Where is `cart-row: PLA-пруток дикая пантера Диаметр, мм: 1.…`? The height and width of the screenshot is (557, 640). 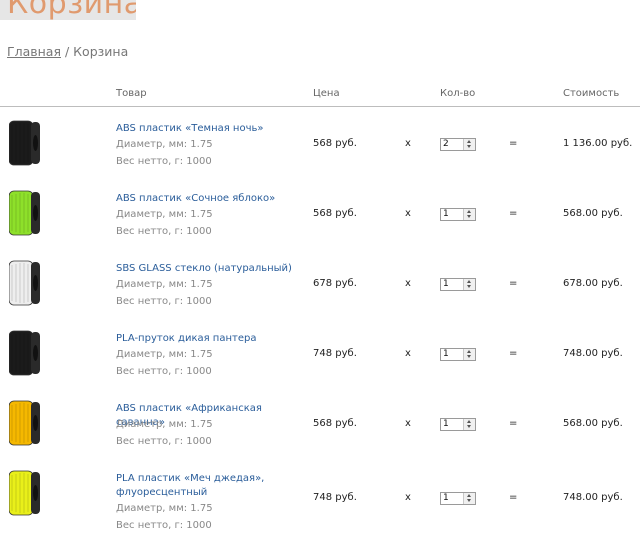
cart-row: PLA-пруток дикая пантера Диаметр, мм: 1.… is located at coordinates (320, 354).